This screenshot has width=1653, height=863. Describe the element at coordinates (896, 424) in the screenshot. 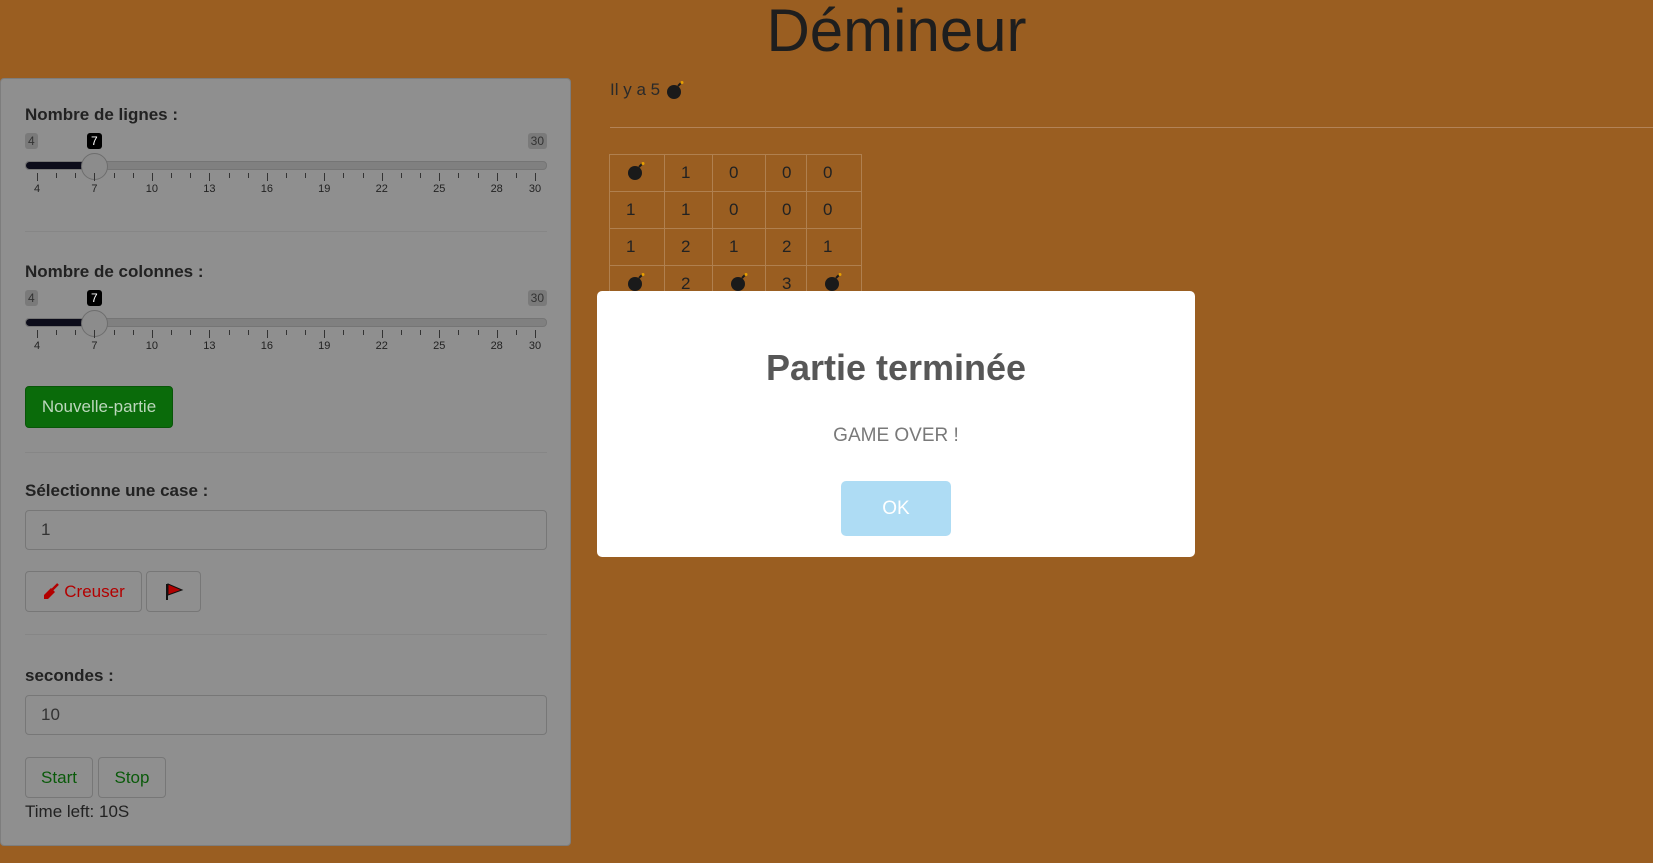

I see `game-over-dialog: Partie terminée GAME OVER ! OK` at that location.